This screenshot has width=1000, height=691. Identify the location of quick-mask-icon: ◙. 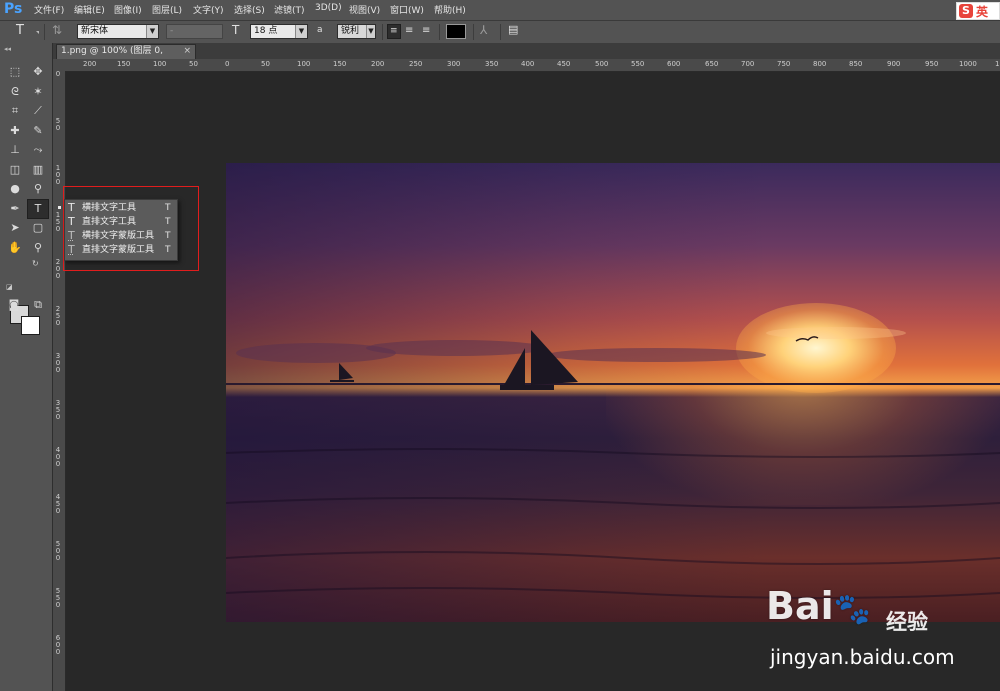
(14, 305).